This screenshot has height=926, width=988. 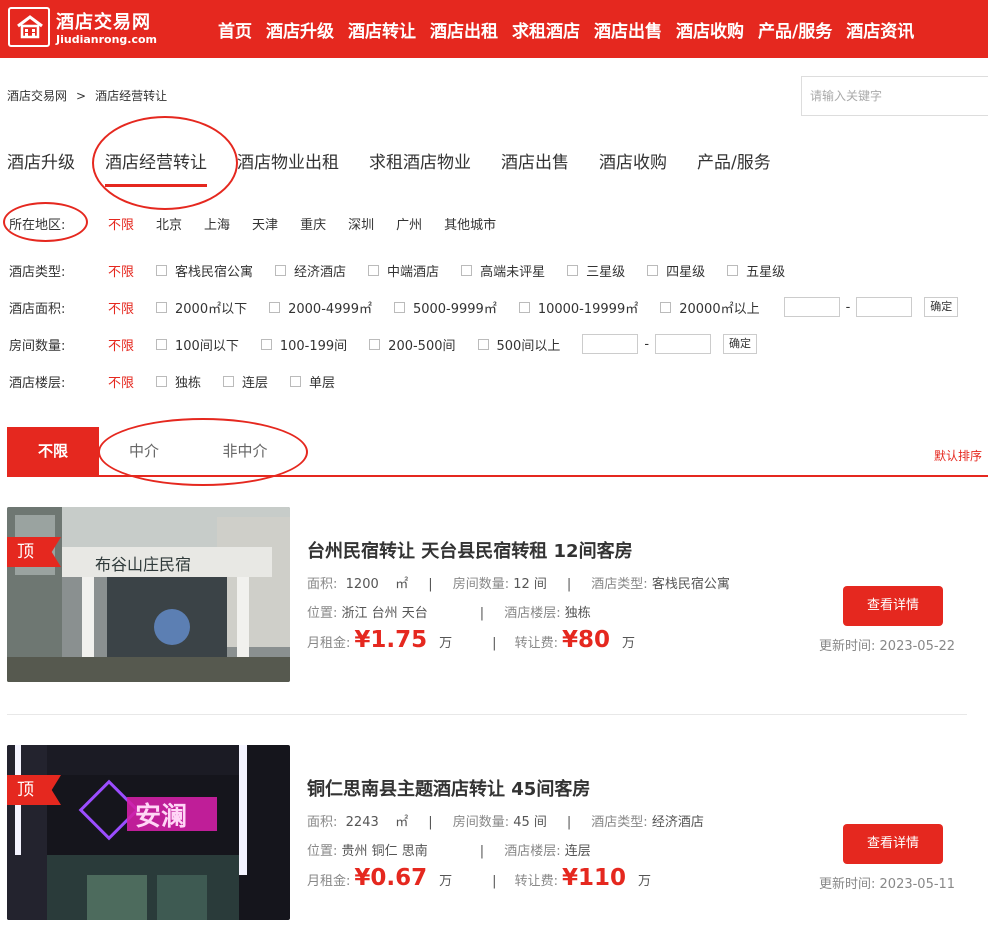 What do you see at coordinates (535, 160) in the screenshot?
I see `tab-hotel-sale: 酒店出售` at bounding box center [535, 160].